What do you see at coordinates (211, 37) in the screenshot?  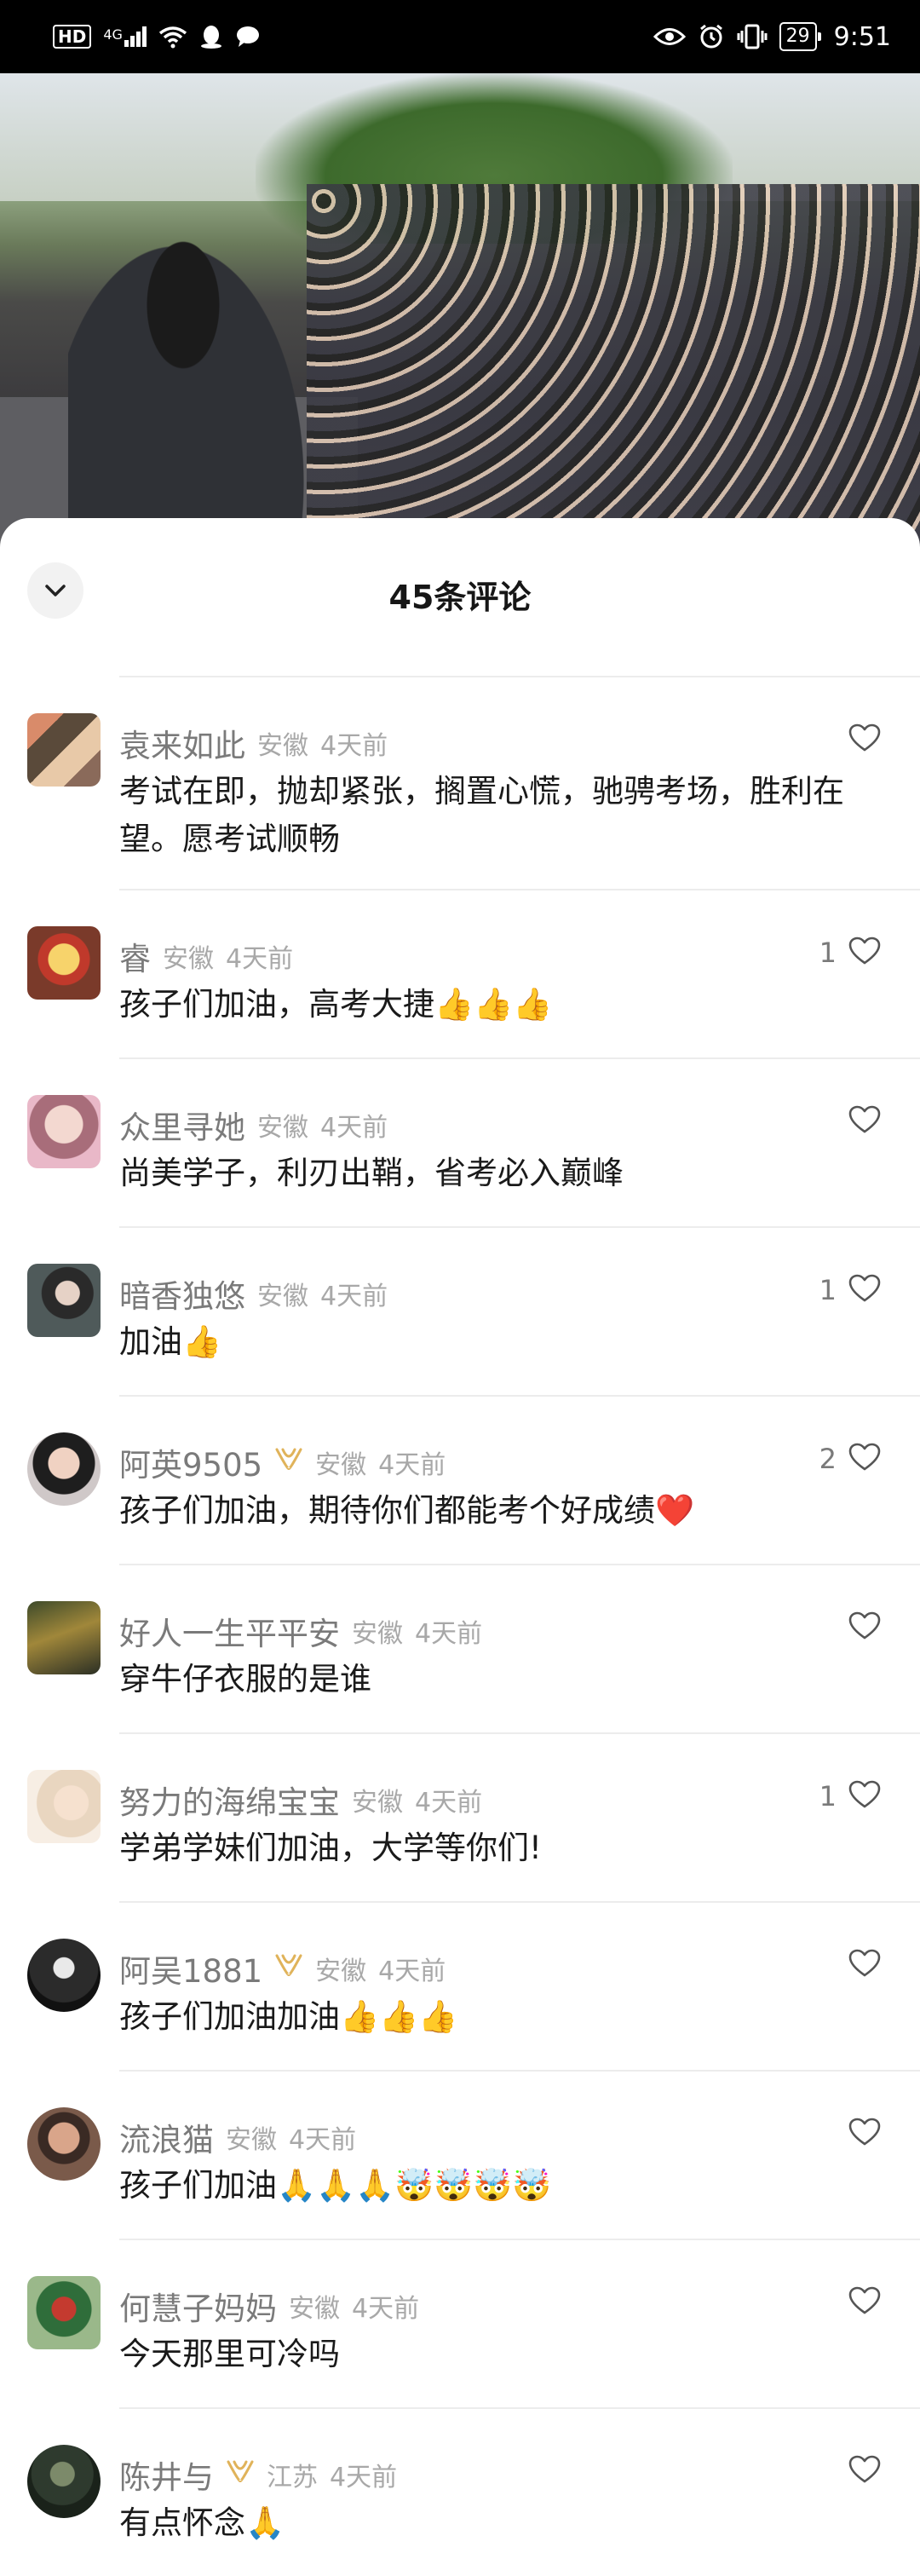 I see `qq-icon` at bounding box center [211, 37].